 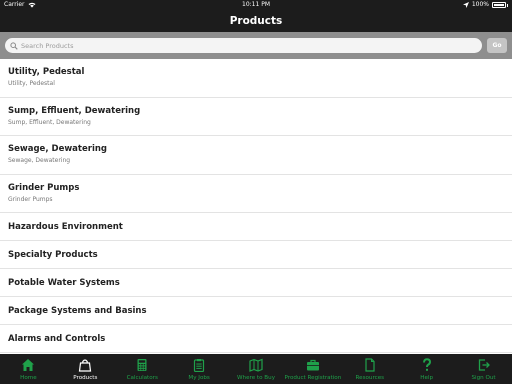 I want to click on sign-out-icon, so click(x=484, y=365).